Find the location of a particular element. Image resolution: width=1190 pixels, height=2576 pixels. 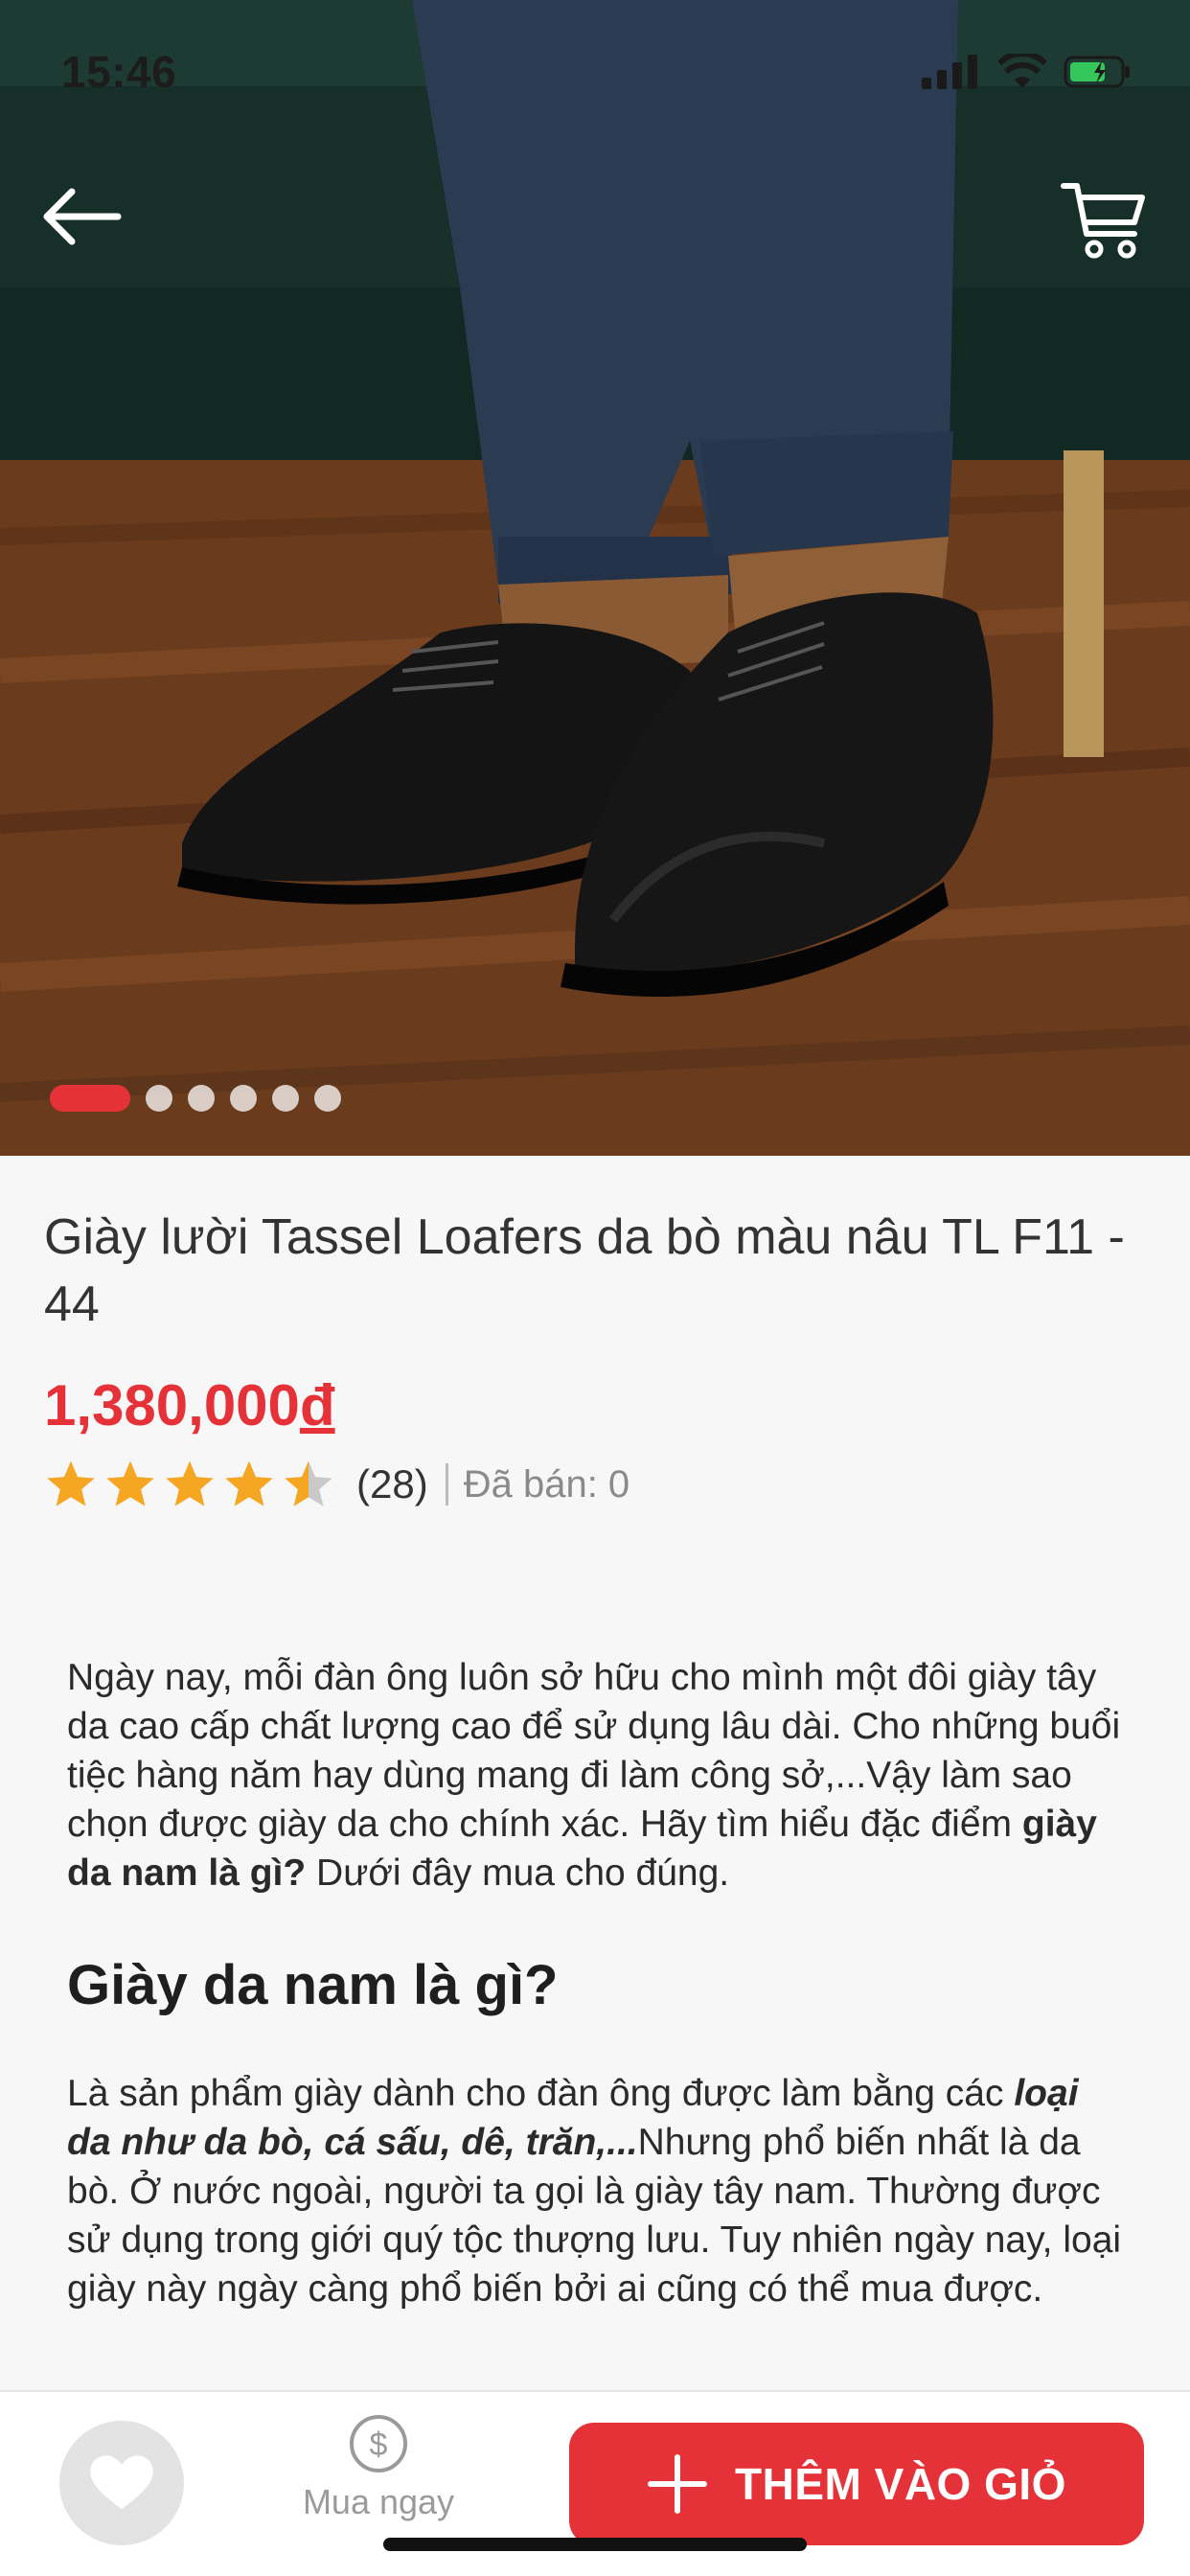

cart-button is located at coordinates (1104, 220).